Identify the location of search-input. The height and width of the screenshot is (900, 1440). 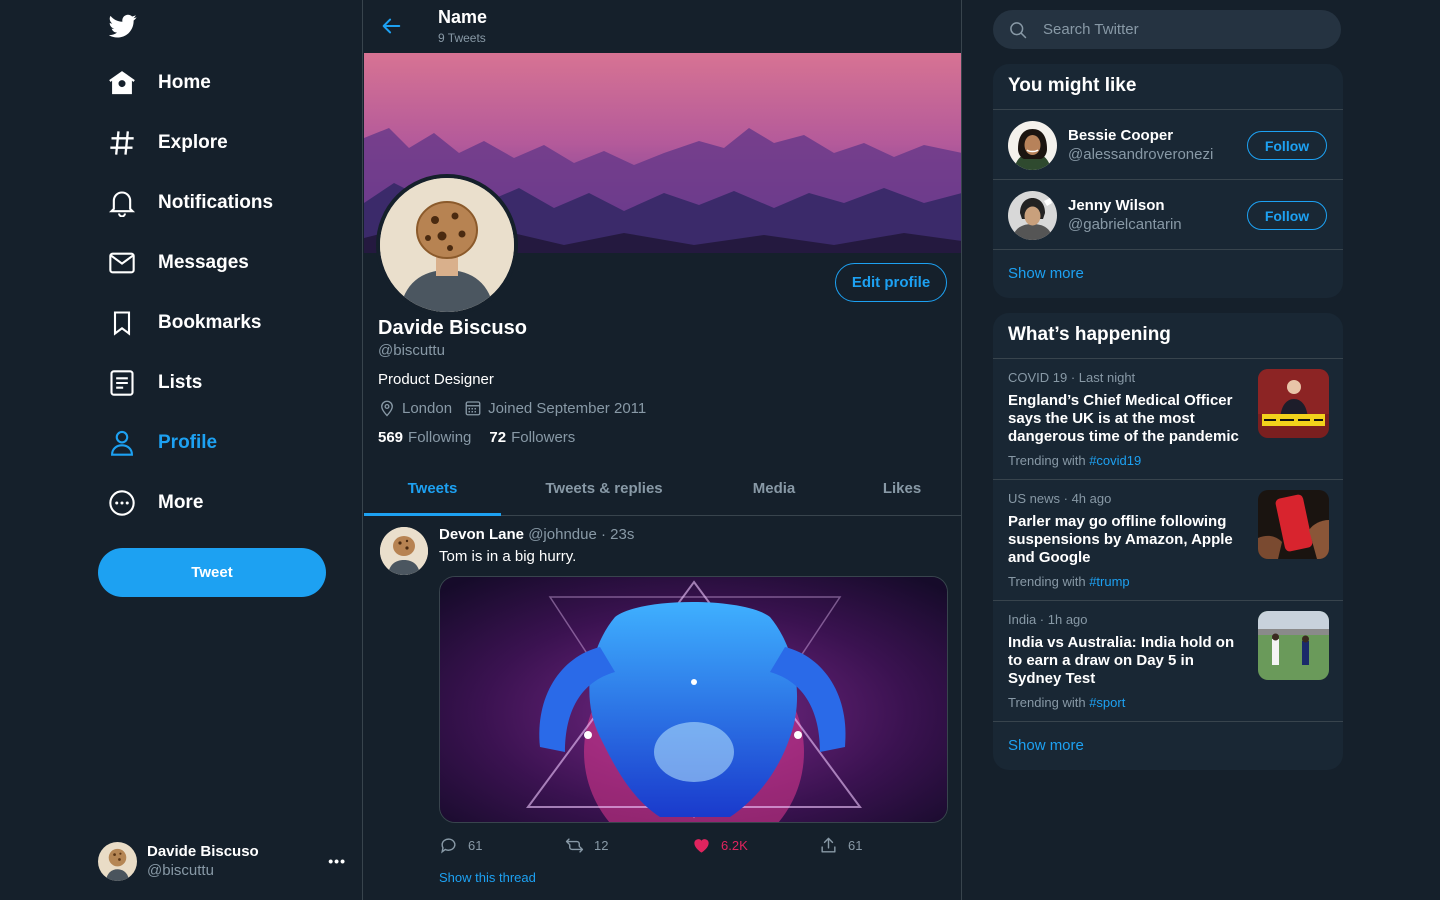
(1183, 29).